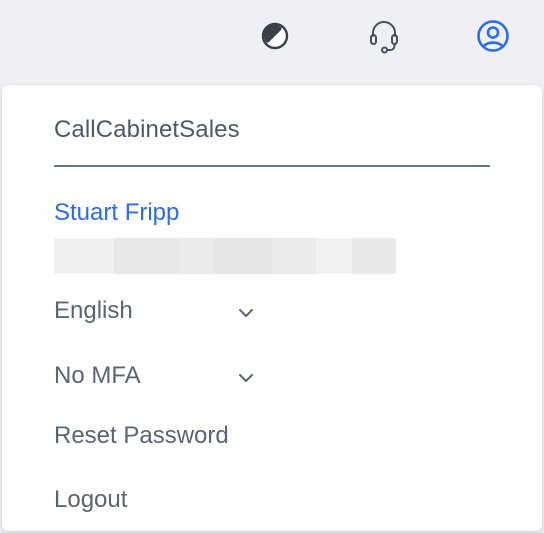 This screenshot has height=533, width=544. I want to click on reset-password-link: Reset Password, so click(141, 436).